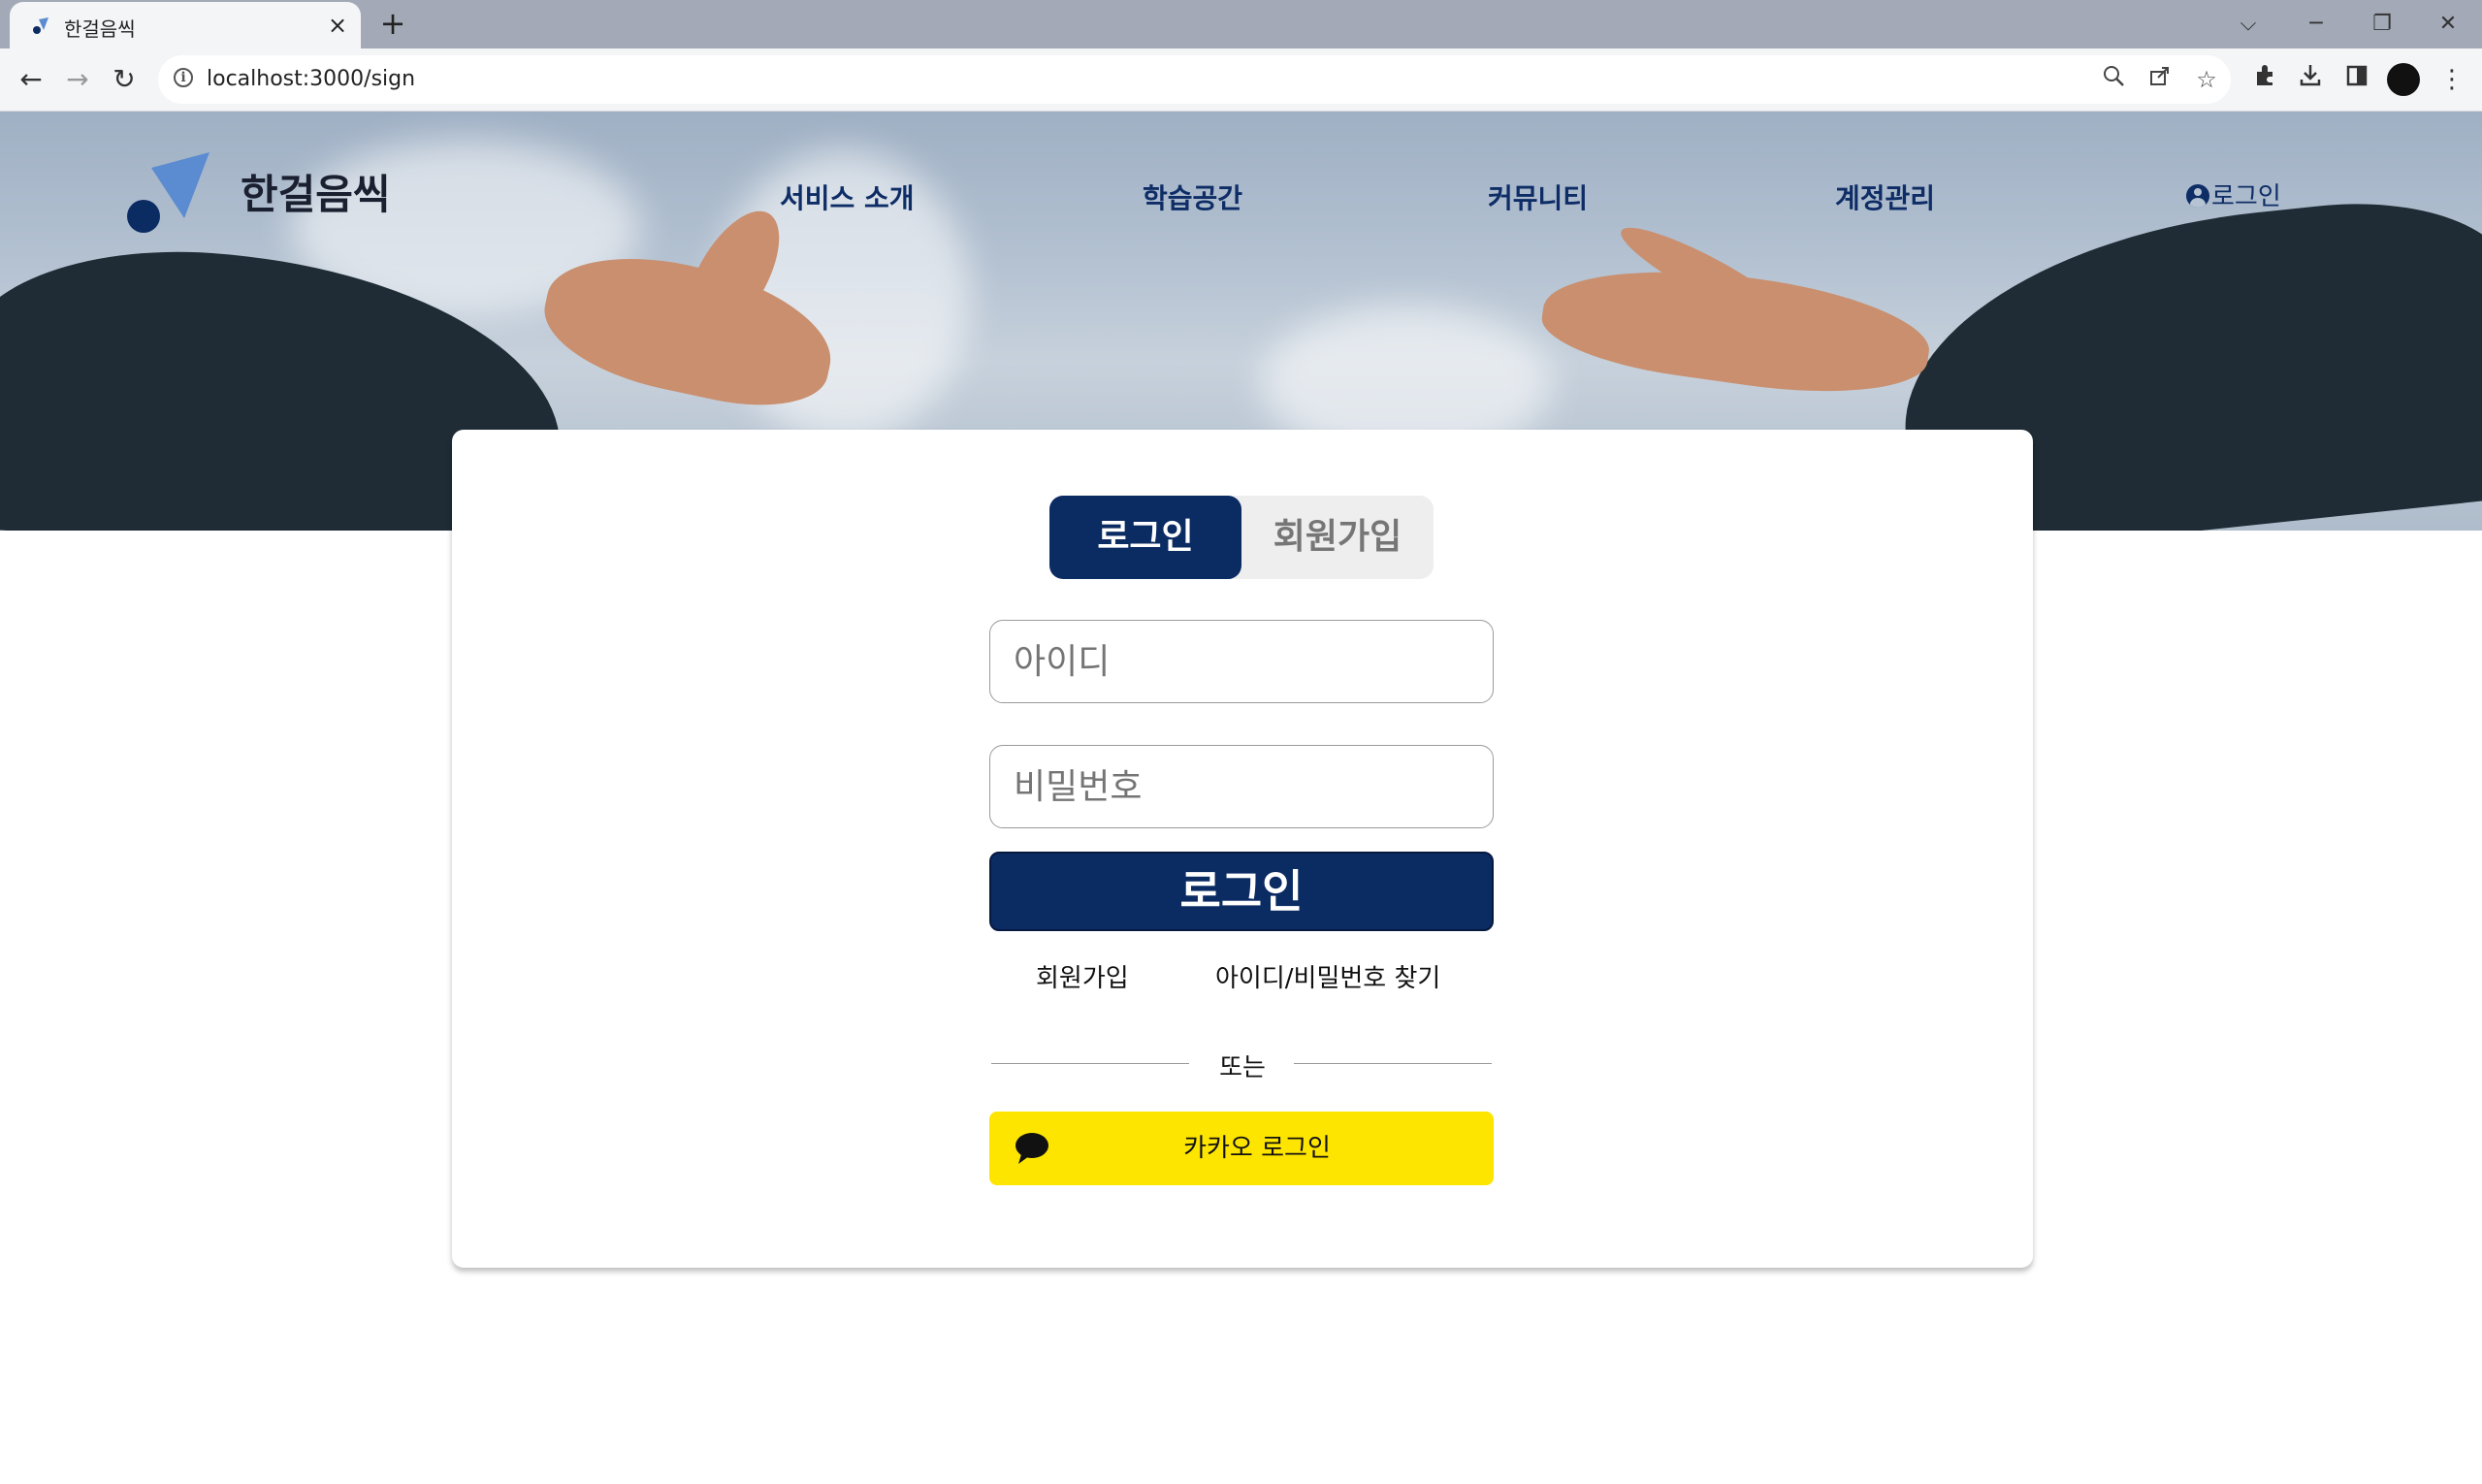 The image size is (2482, 1484). Describe the element at coordinates (183, 77) in the screenshot. I see `site-info-icon: i` at that location.